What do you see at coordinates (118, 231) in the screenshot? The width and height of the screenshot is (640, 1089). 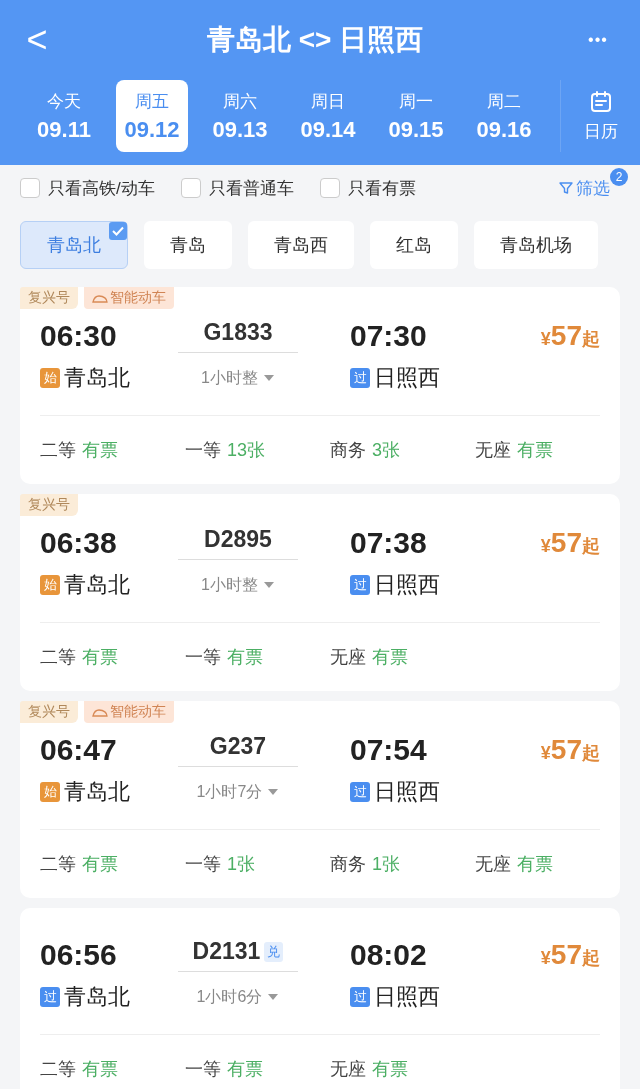 I see `check-icon` at bounding box center [118, 231].